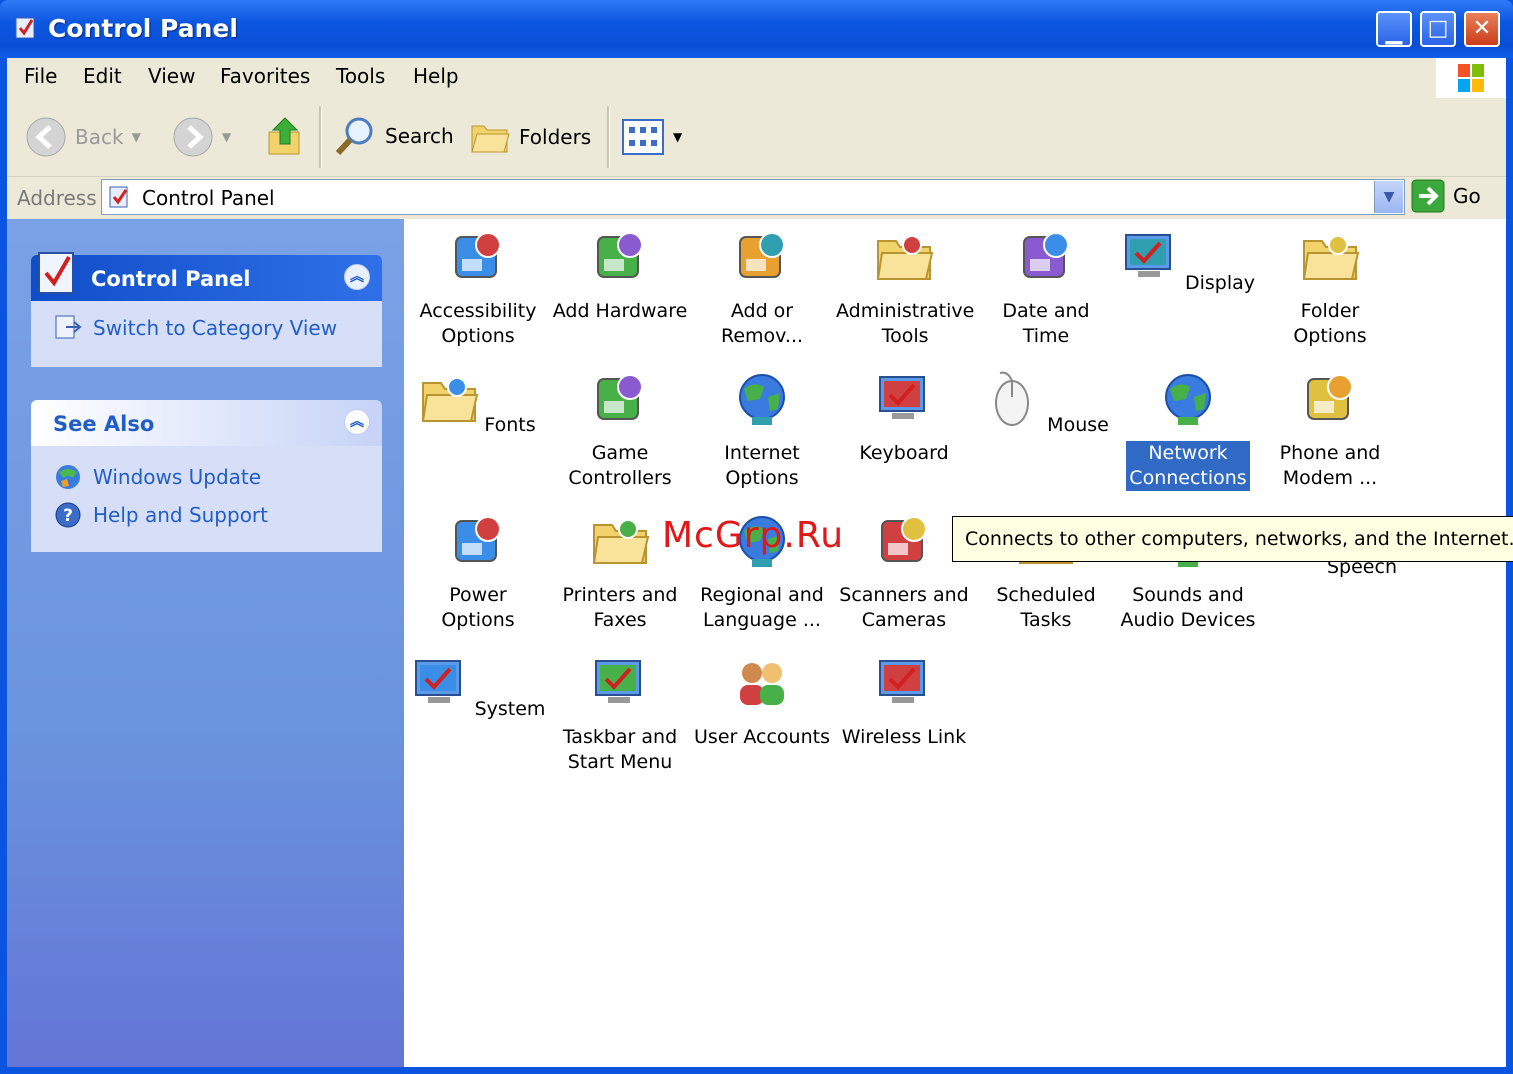 The height and width of the screenshot is (1074, 1513). I want to click on control-panel-icon, so click(25, 28).